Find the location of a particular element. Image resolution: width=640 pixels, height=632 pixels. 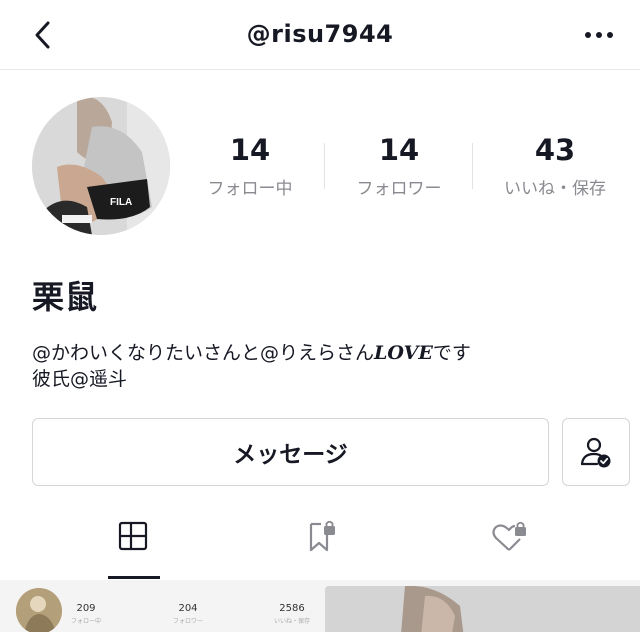

profile-avatar: FILA is located at coordinates (101, 166).